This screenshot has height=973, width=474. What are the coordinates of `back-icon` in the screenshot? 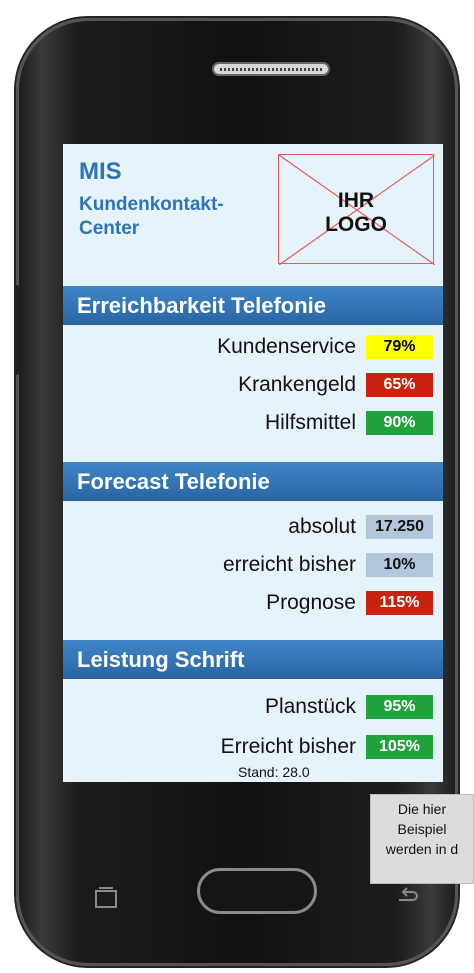 It's located at (407, 896).